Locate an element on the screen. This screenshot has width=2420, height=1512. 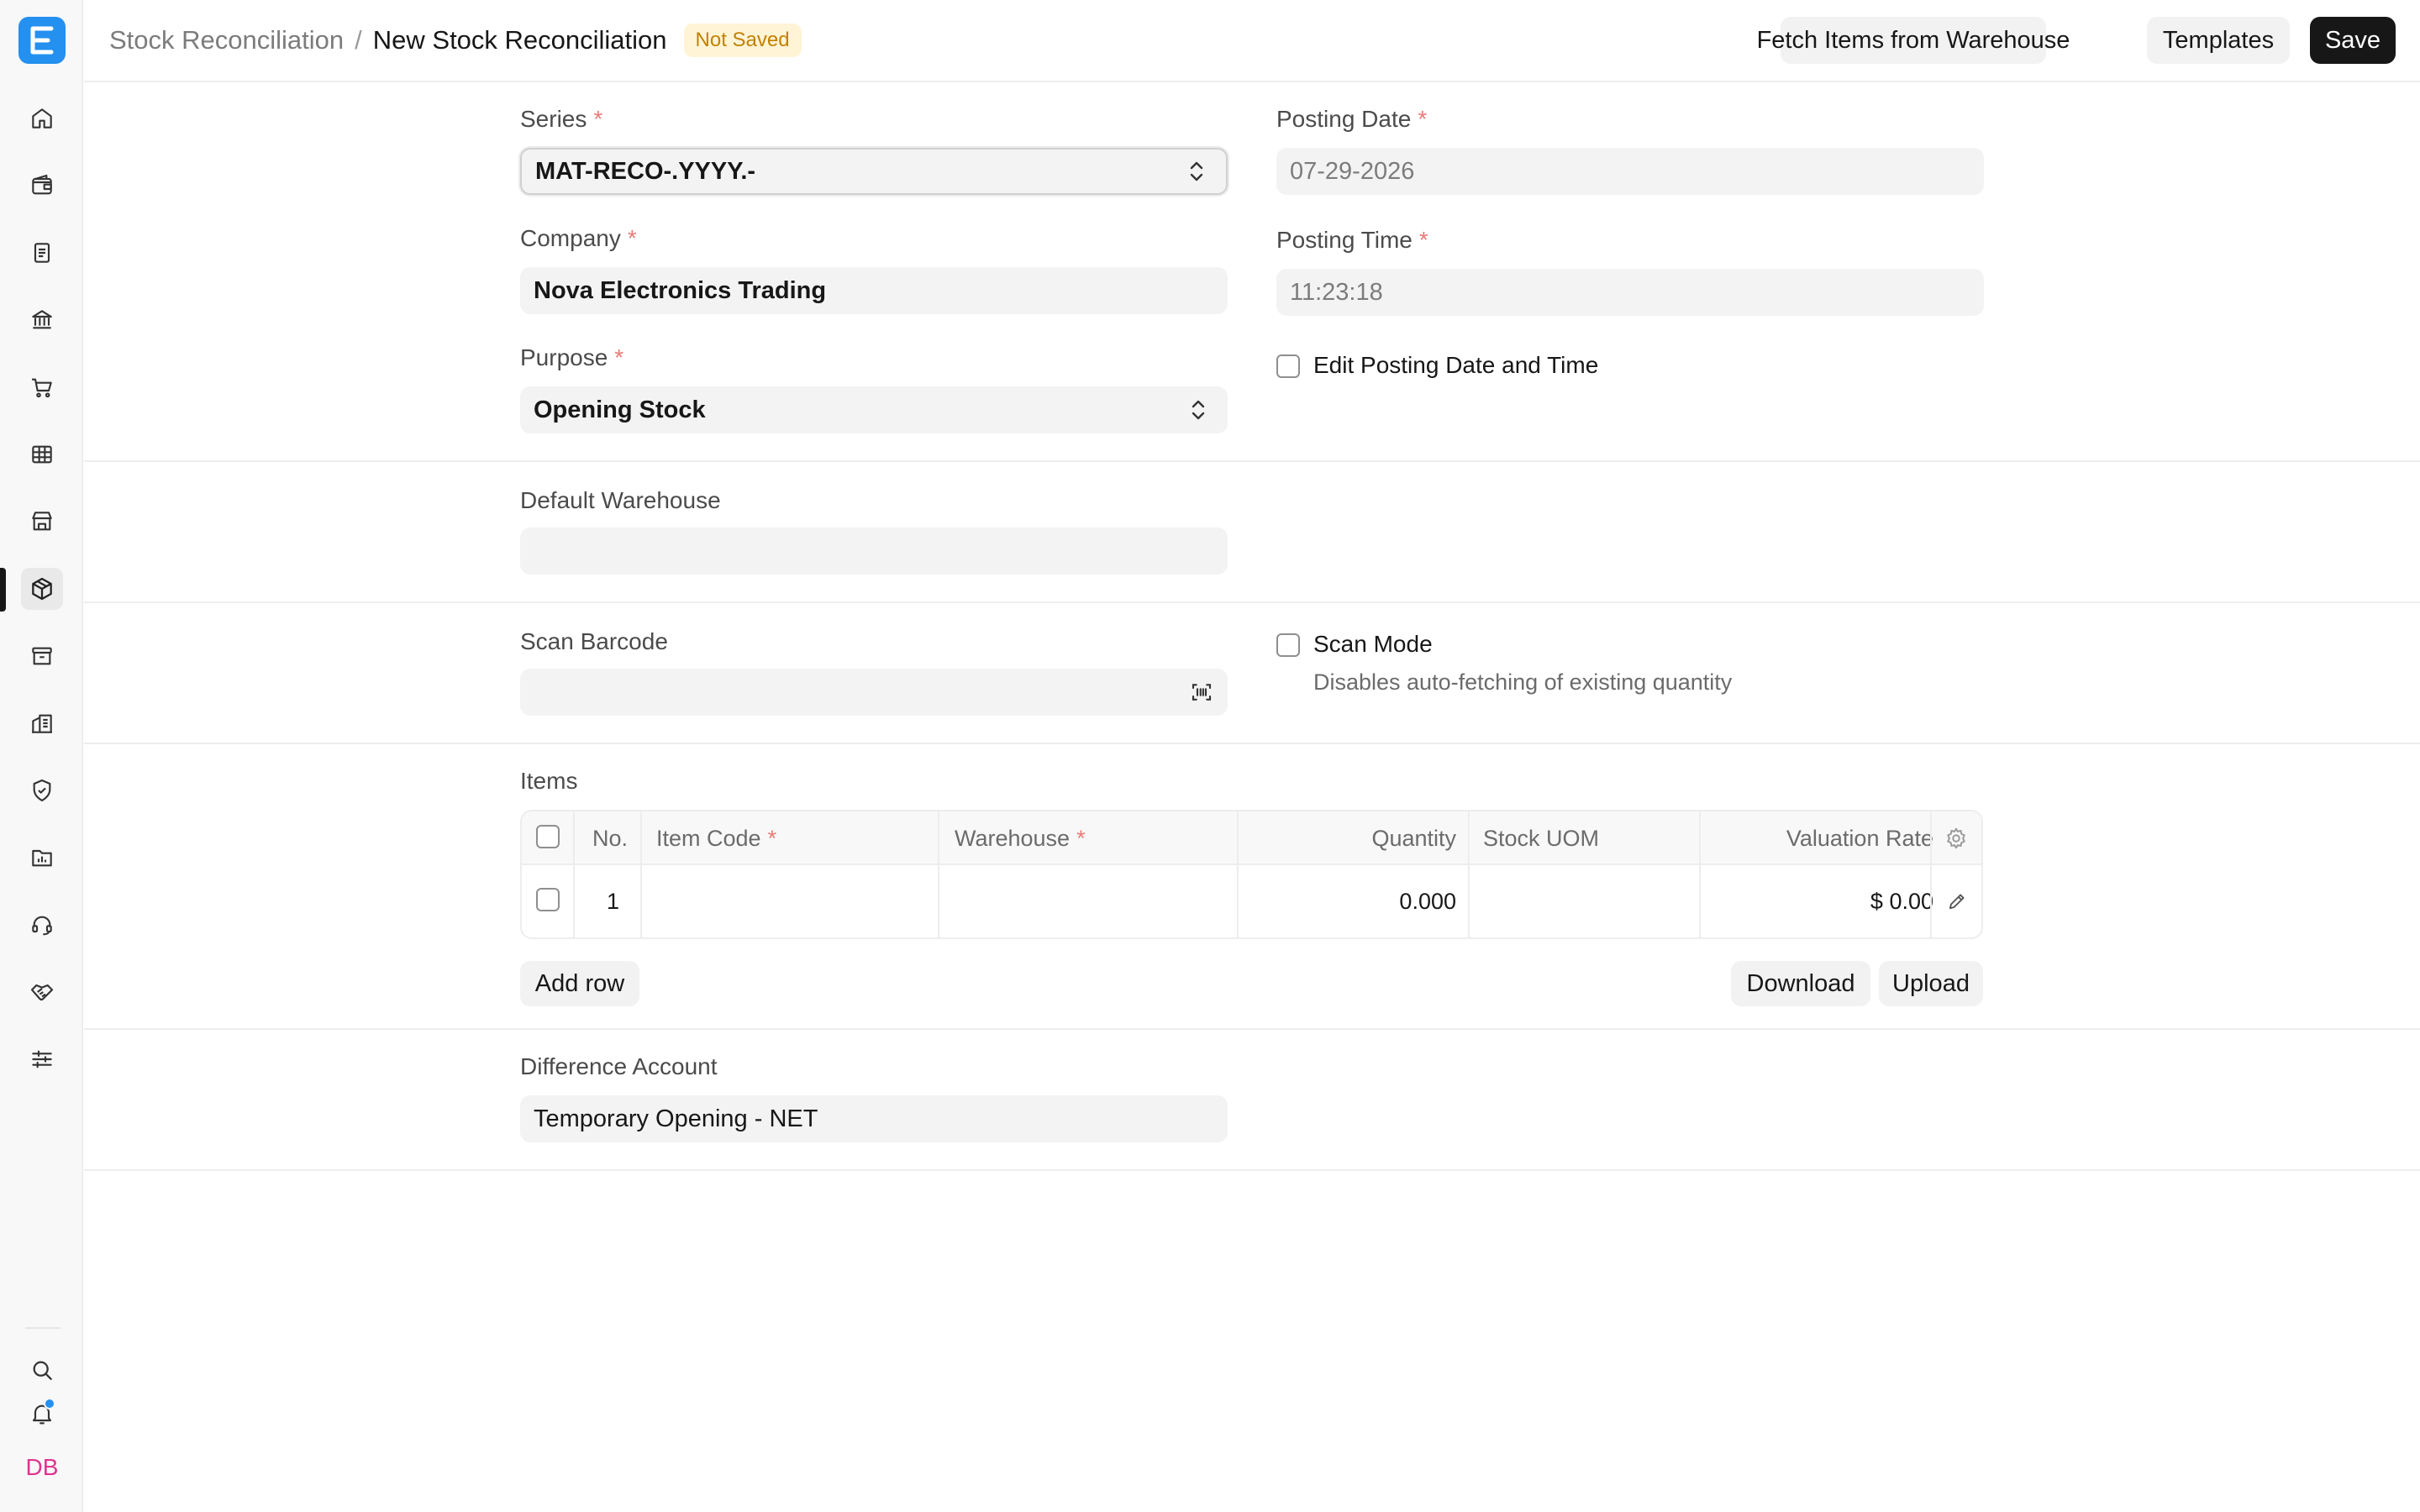
barcode-scan-icon is located at coordinates (1201, 692).